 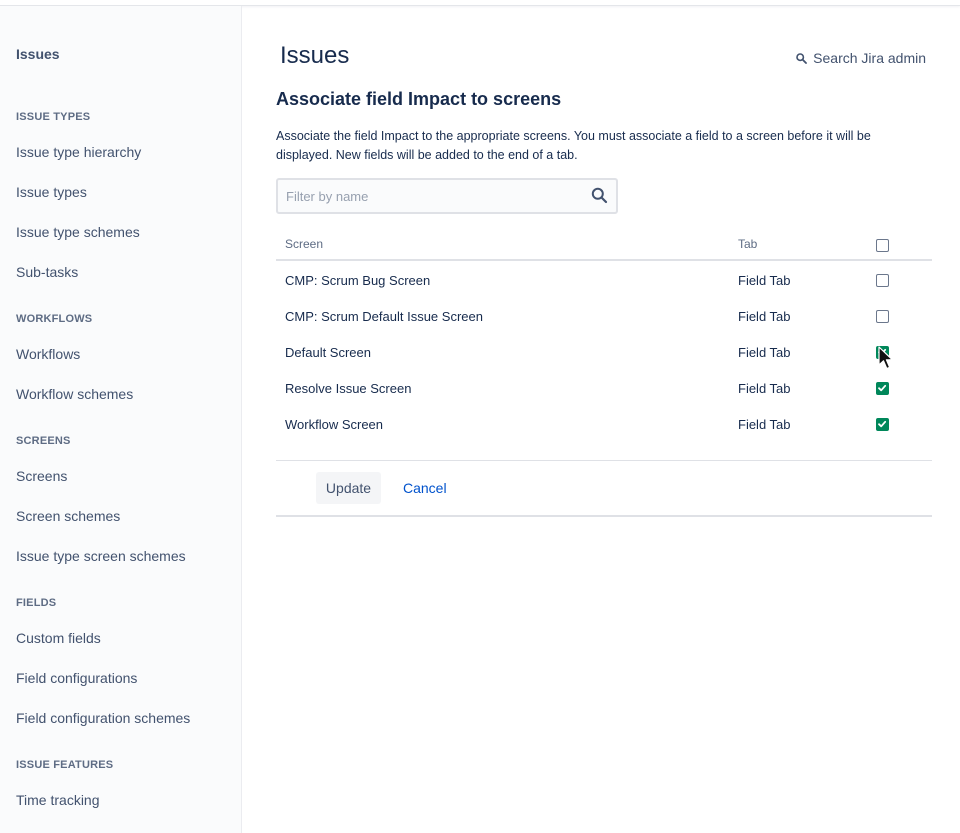 I want to click on sidebar-section-issue-types: ISSUE TYPES, so click(x=53, y=117).